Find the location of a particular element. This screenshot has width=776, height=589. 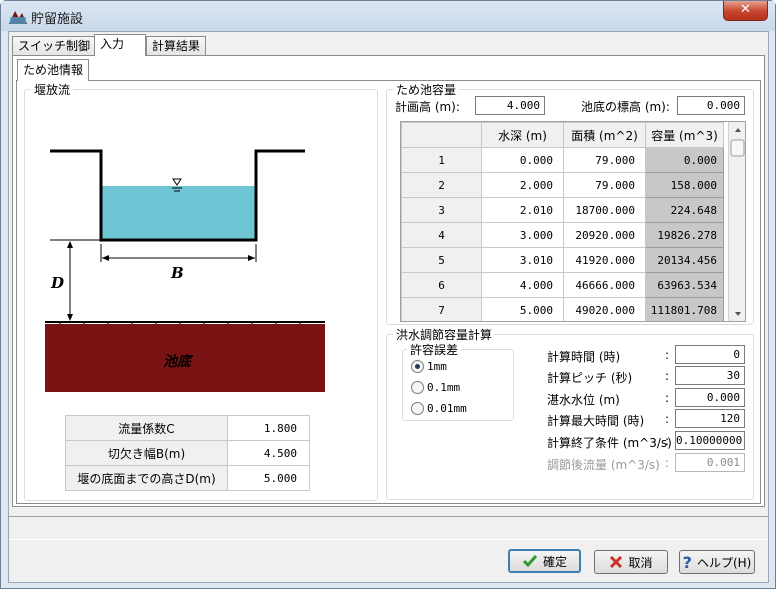

close-button: ✕ is located at coordinates (745, 11).